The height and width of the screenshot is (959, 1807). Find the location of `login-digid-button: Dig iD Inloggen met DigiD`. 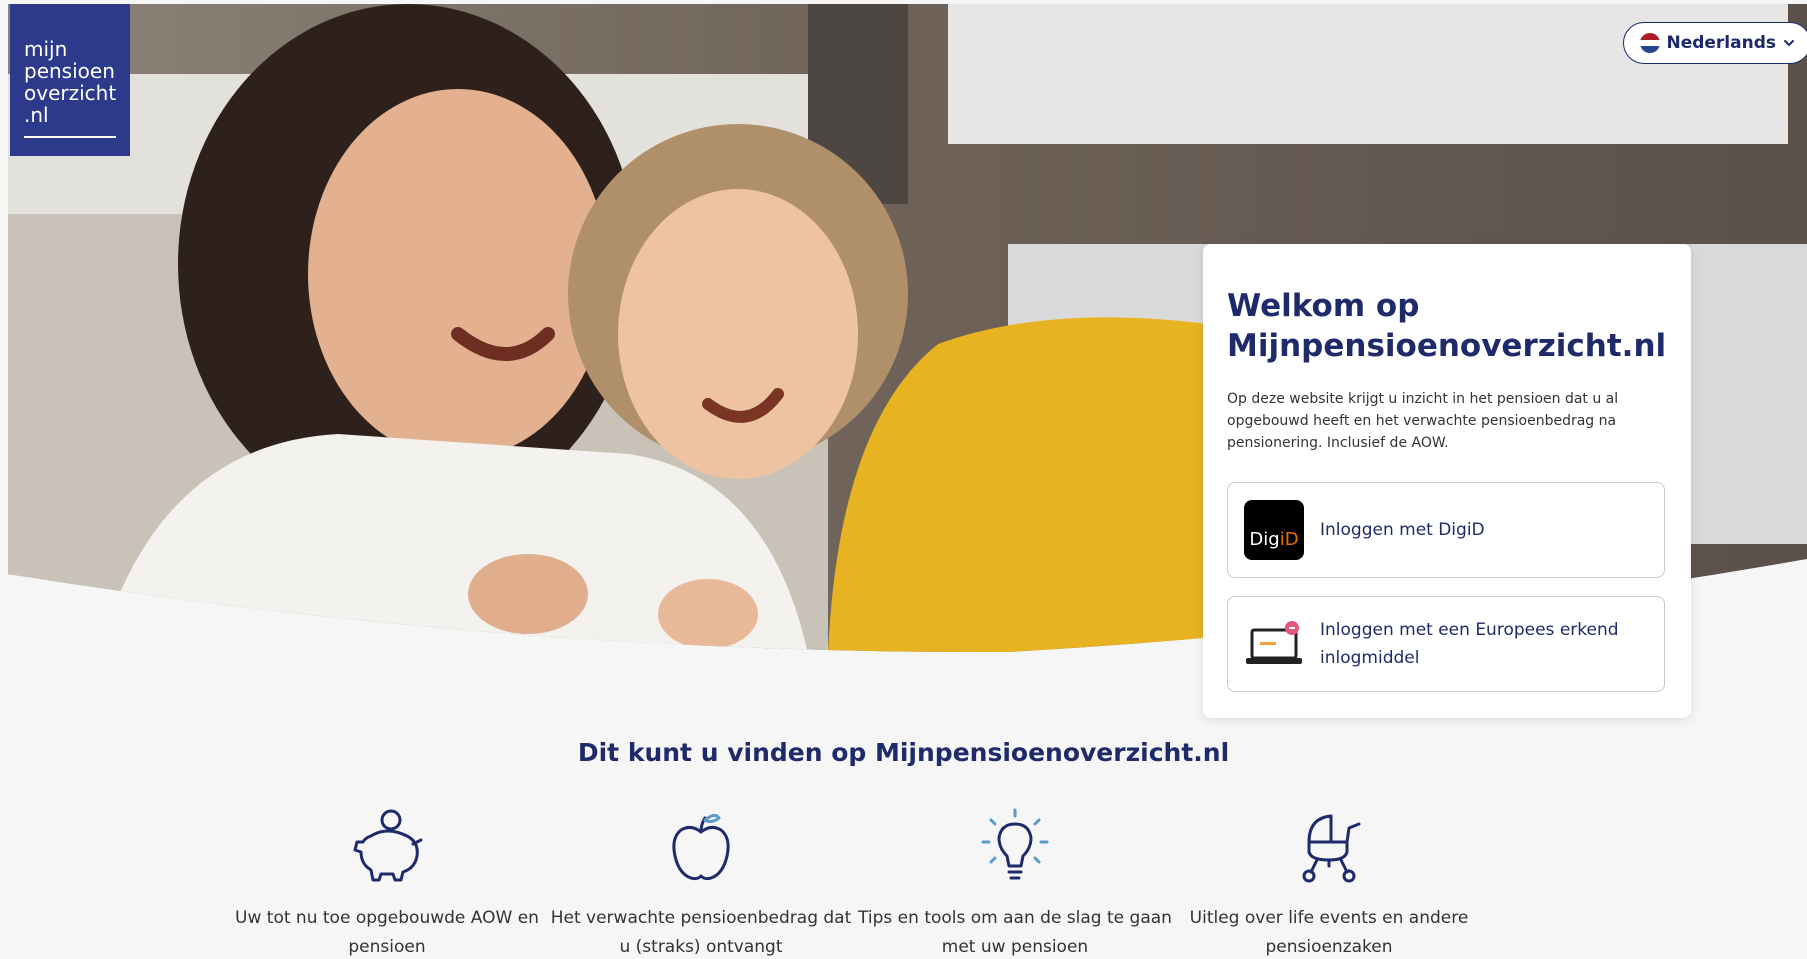

login-digid-button: Dig iD Inloggen met DigiD is located at coordinates (1446, 530).